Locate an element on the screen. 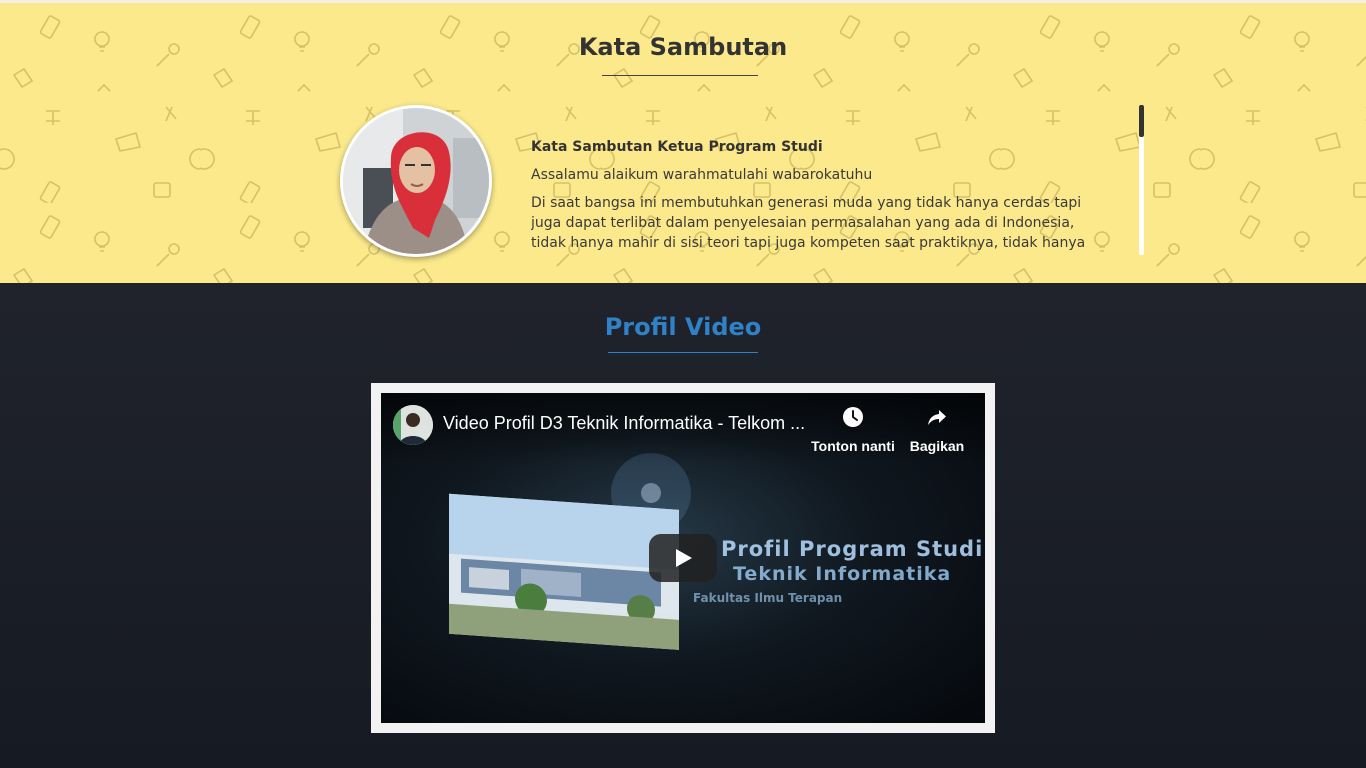  sambutan-title-underline is located at coordinates (680, 75).